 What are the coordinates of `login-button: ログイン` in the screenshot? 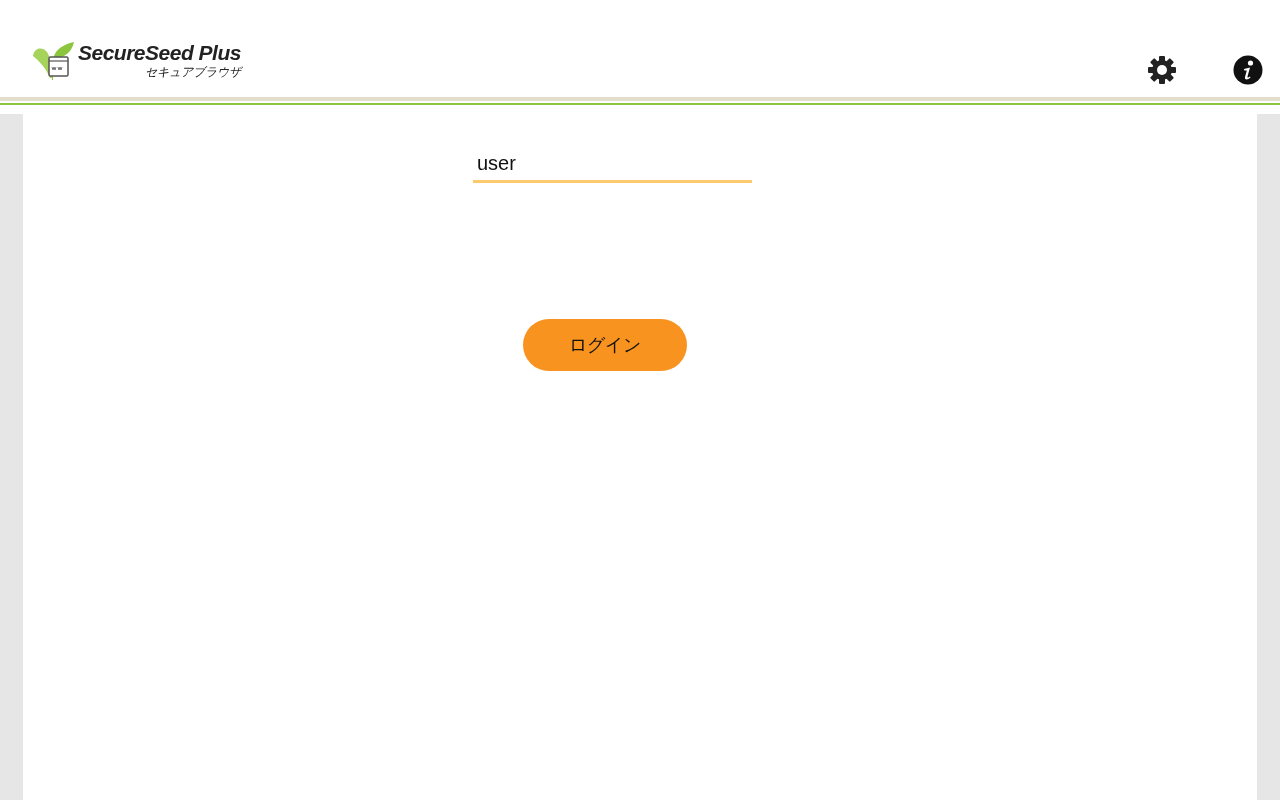 It's located at (605, 345).